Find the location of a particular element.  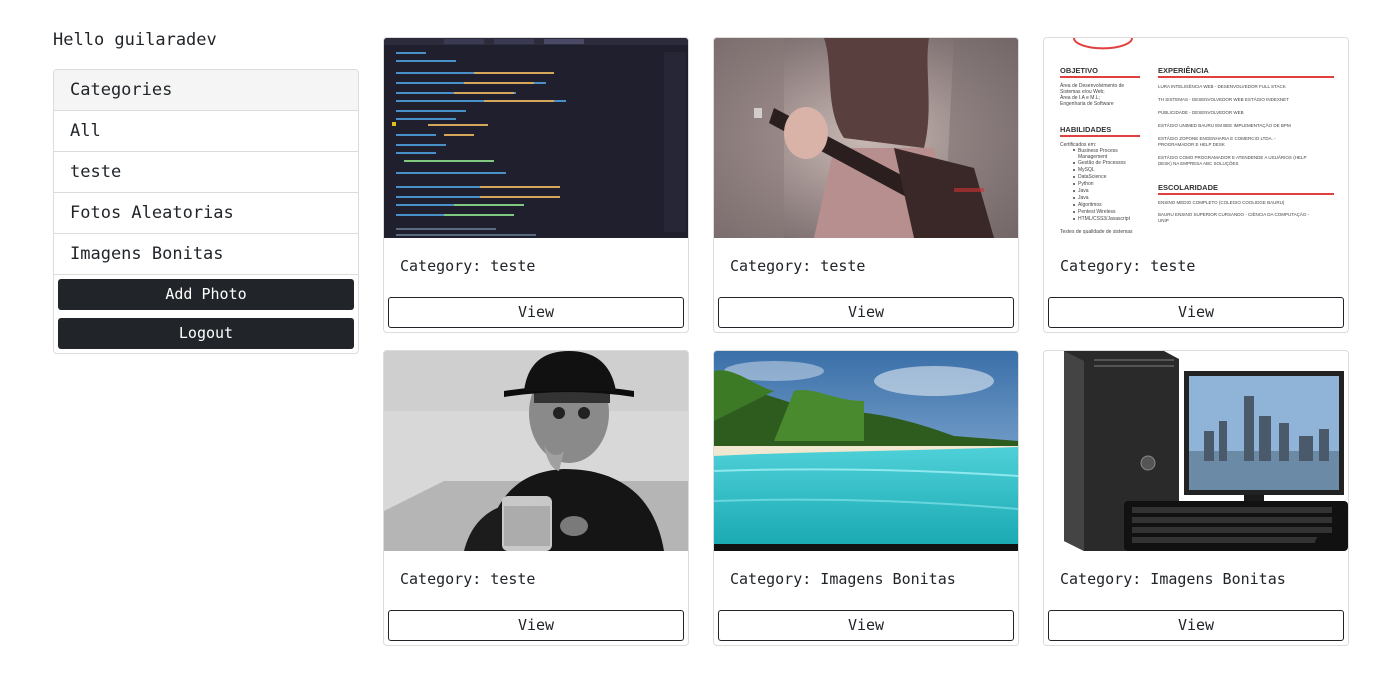

add-photo-button: Add Photo is located at coordinates (206, 294).